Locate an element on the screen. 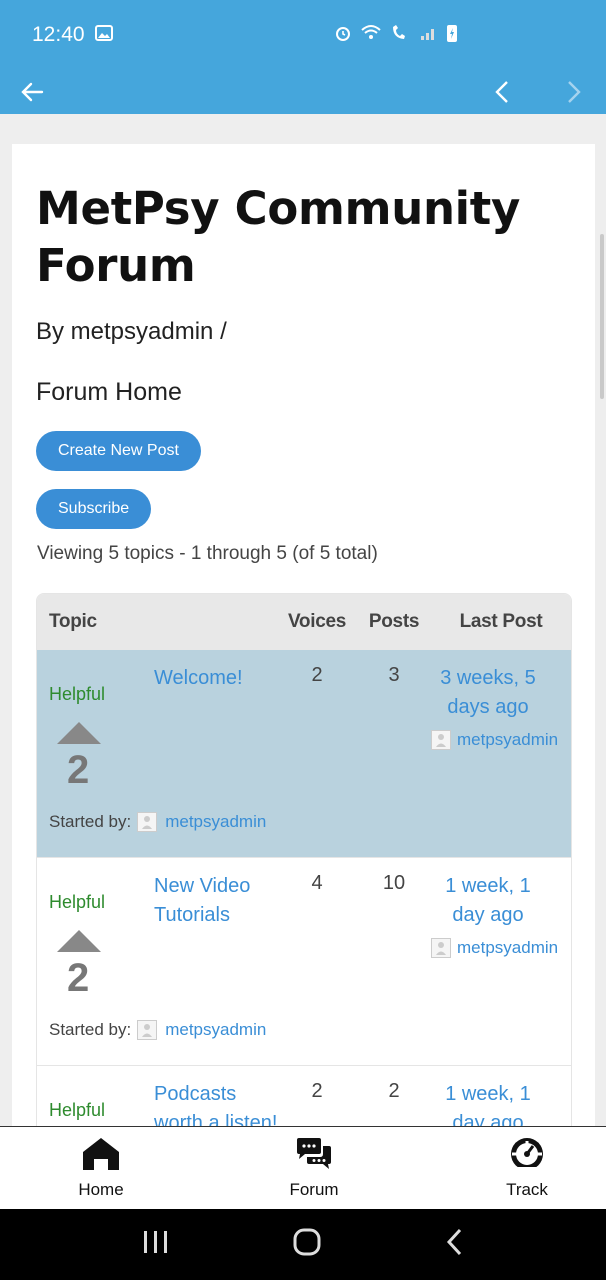 Image resolution: width=606 pixels, height=1280 pixels. topic-title-link: New Video Tutorials is located at coordinates (219, 901).